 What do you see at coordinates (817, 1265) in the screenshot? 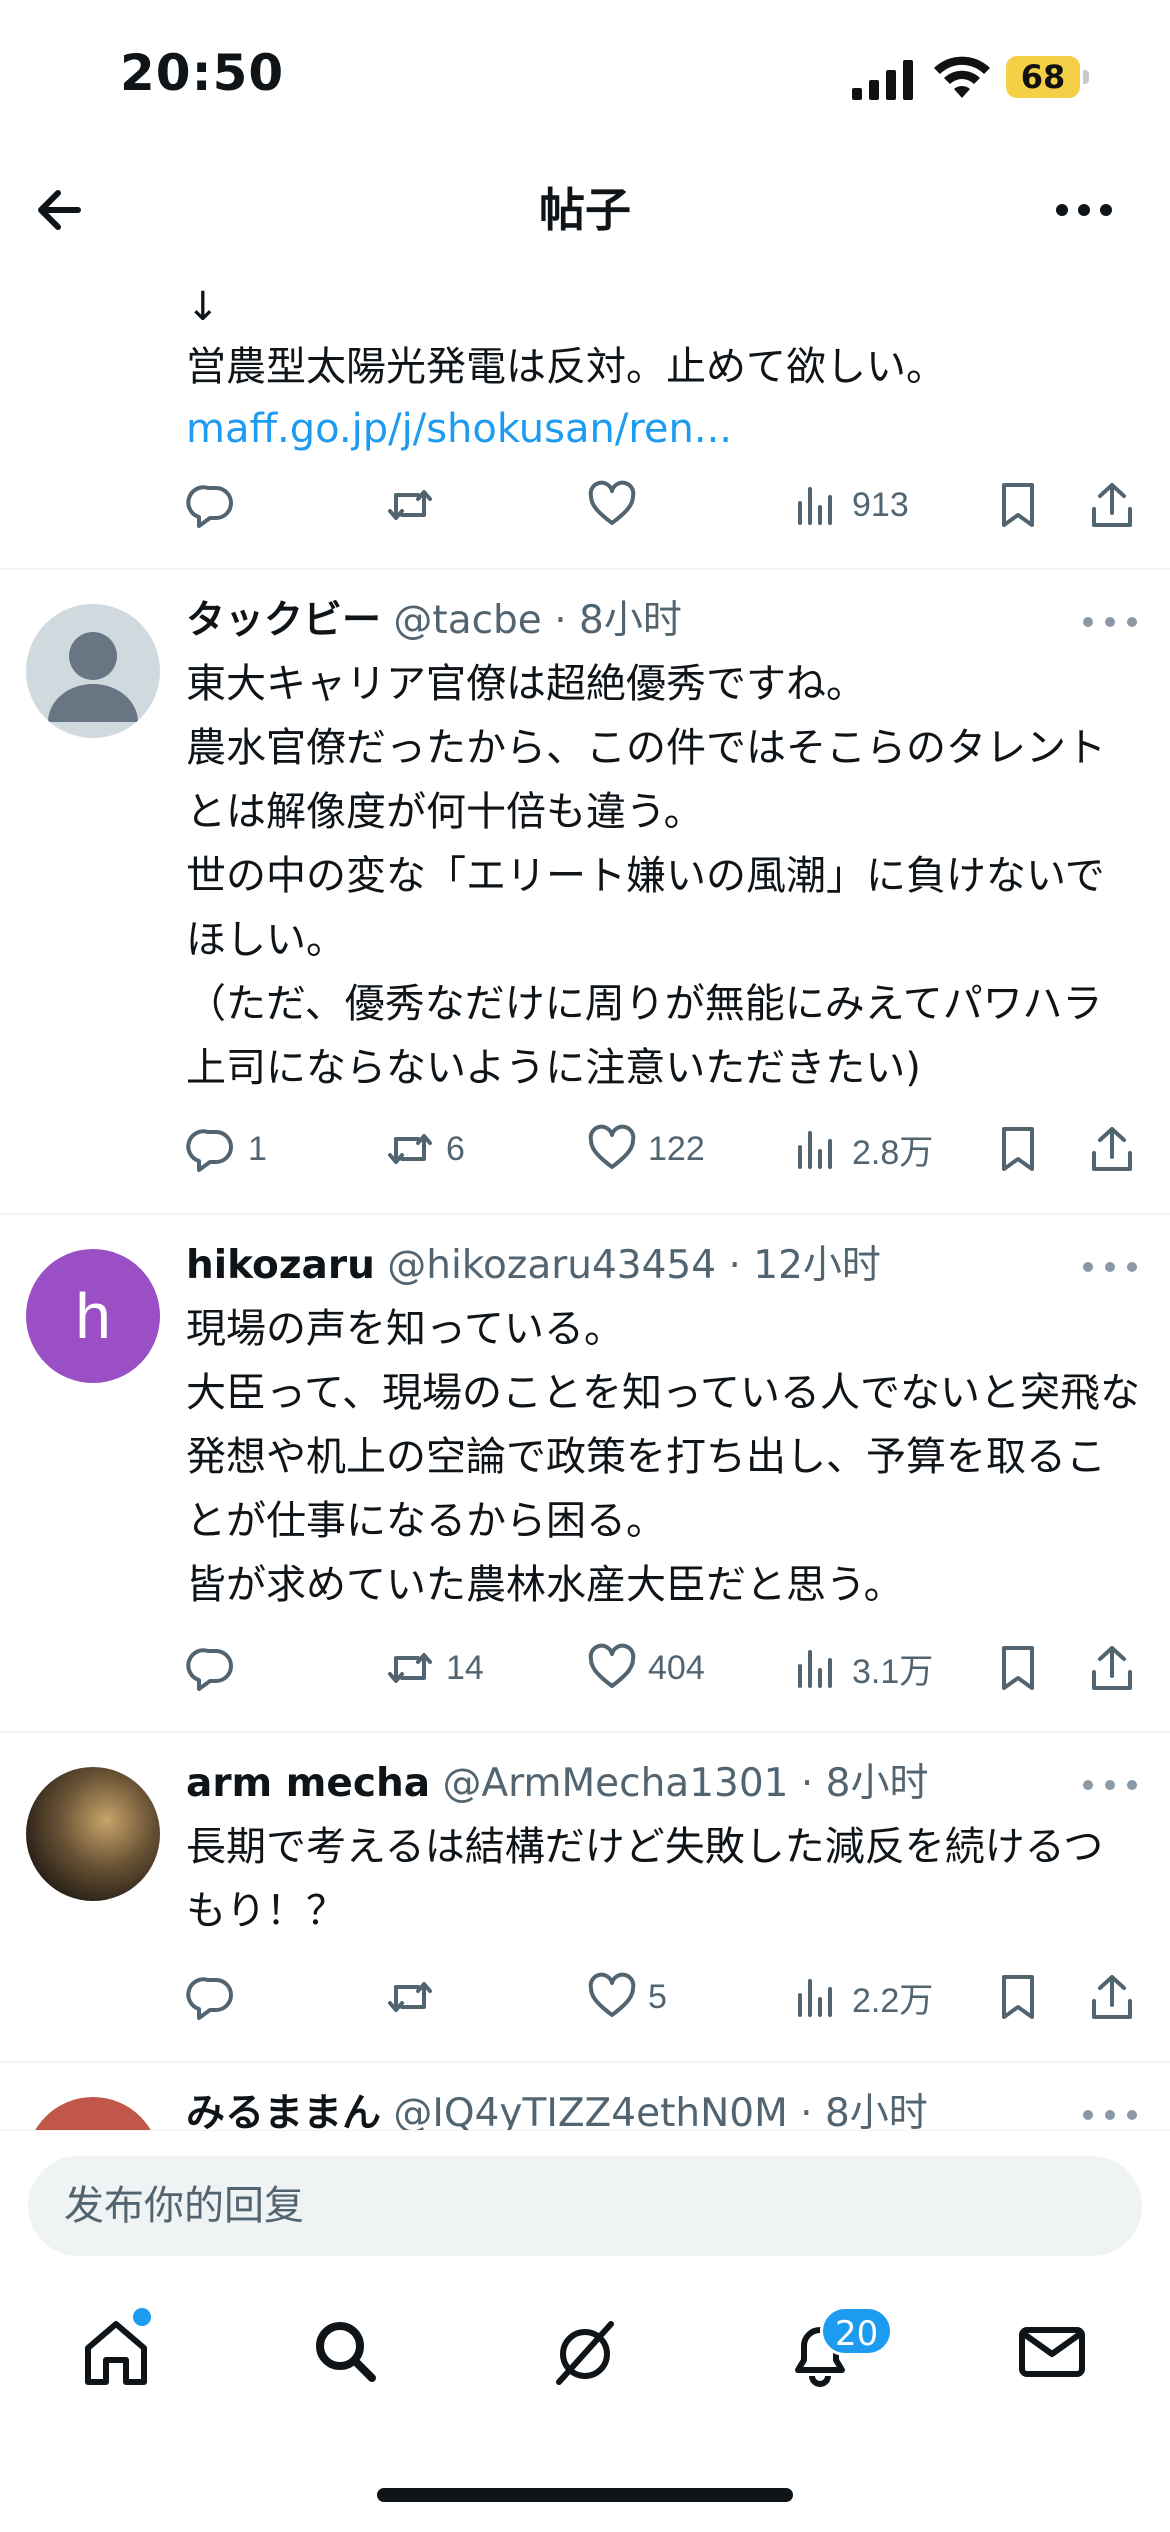
I see `tweet-time: 12小时` at bounding box center [817, 1265].